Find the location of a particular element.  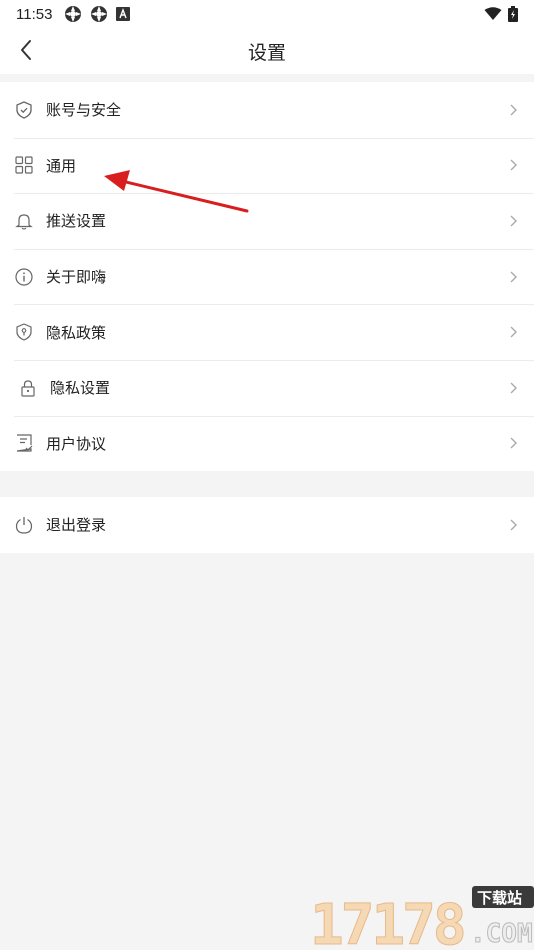

info-icon is located at coordinates (24, 277).